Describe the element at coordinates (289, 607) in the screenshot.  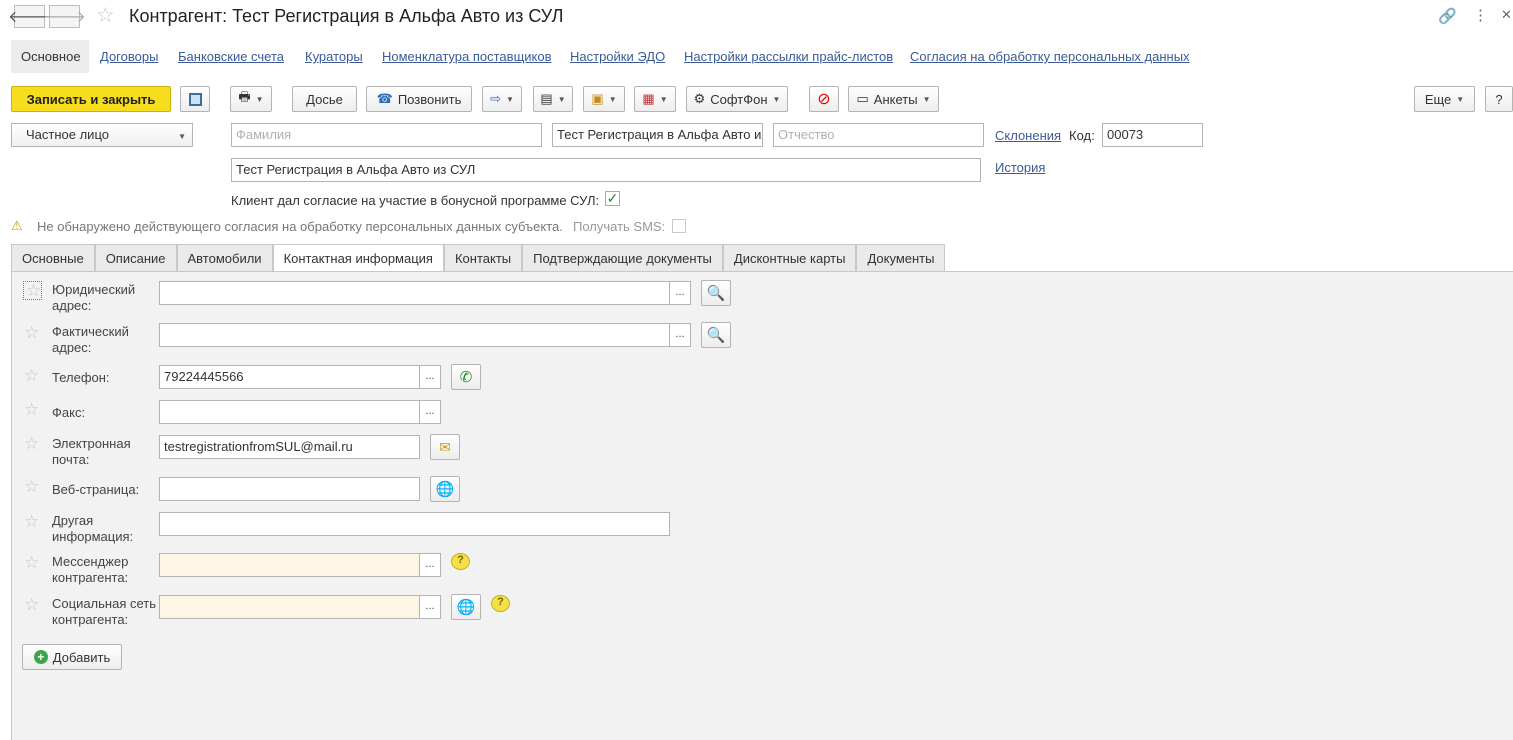
I see `social-network-field` at that location.